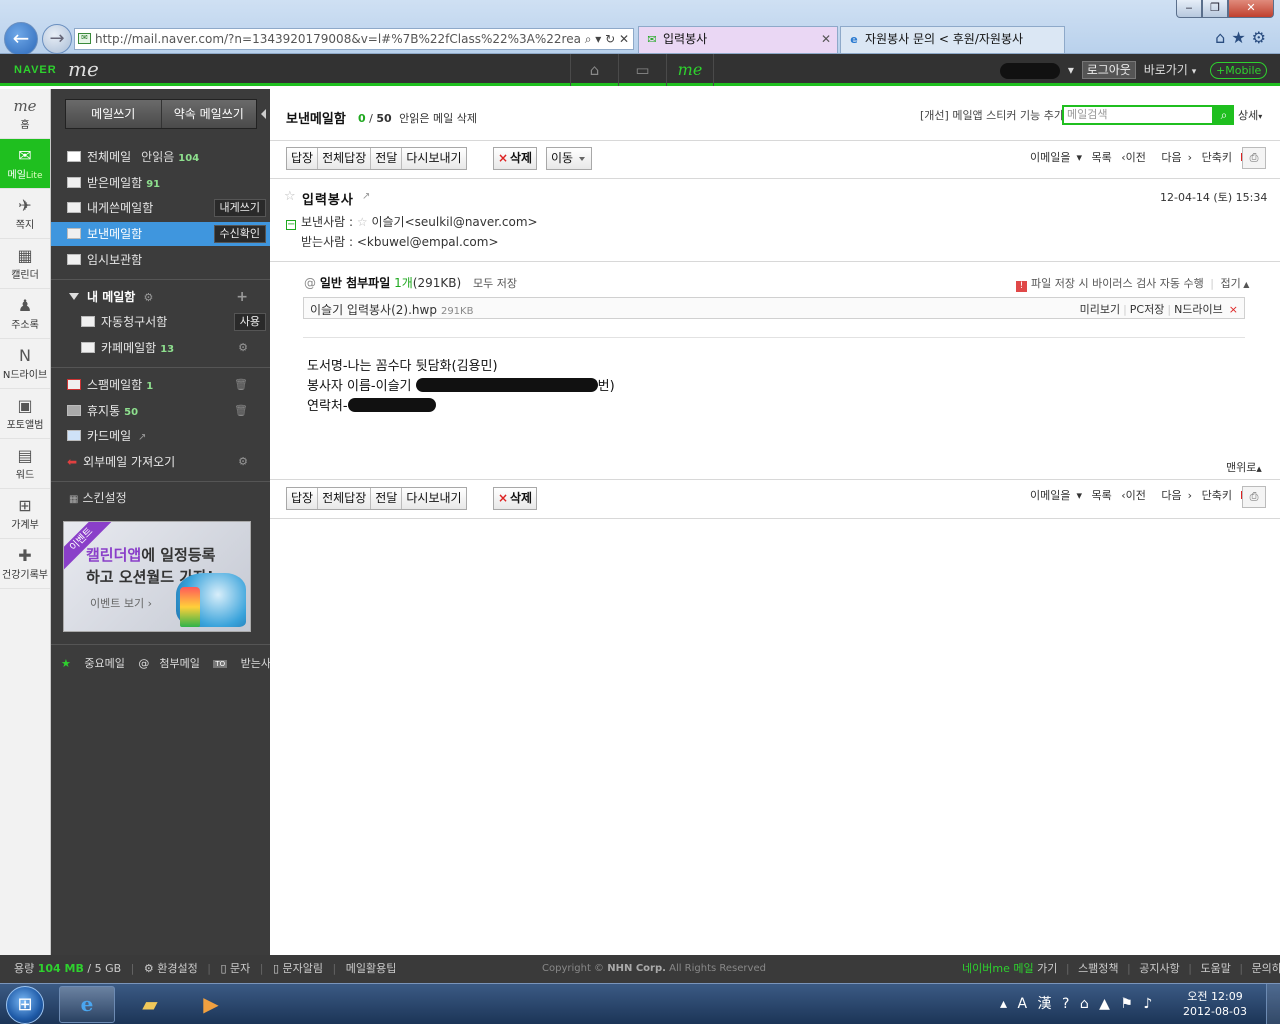 The image size is (1280, 1024). What do you see at coordinates (569, 158) in the screenshot?
I see `move-dropdown: 이동` at bounding box center [569, 158].